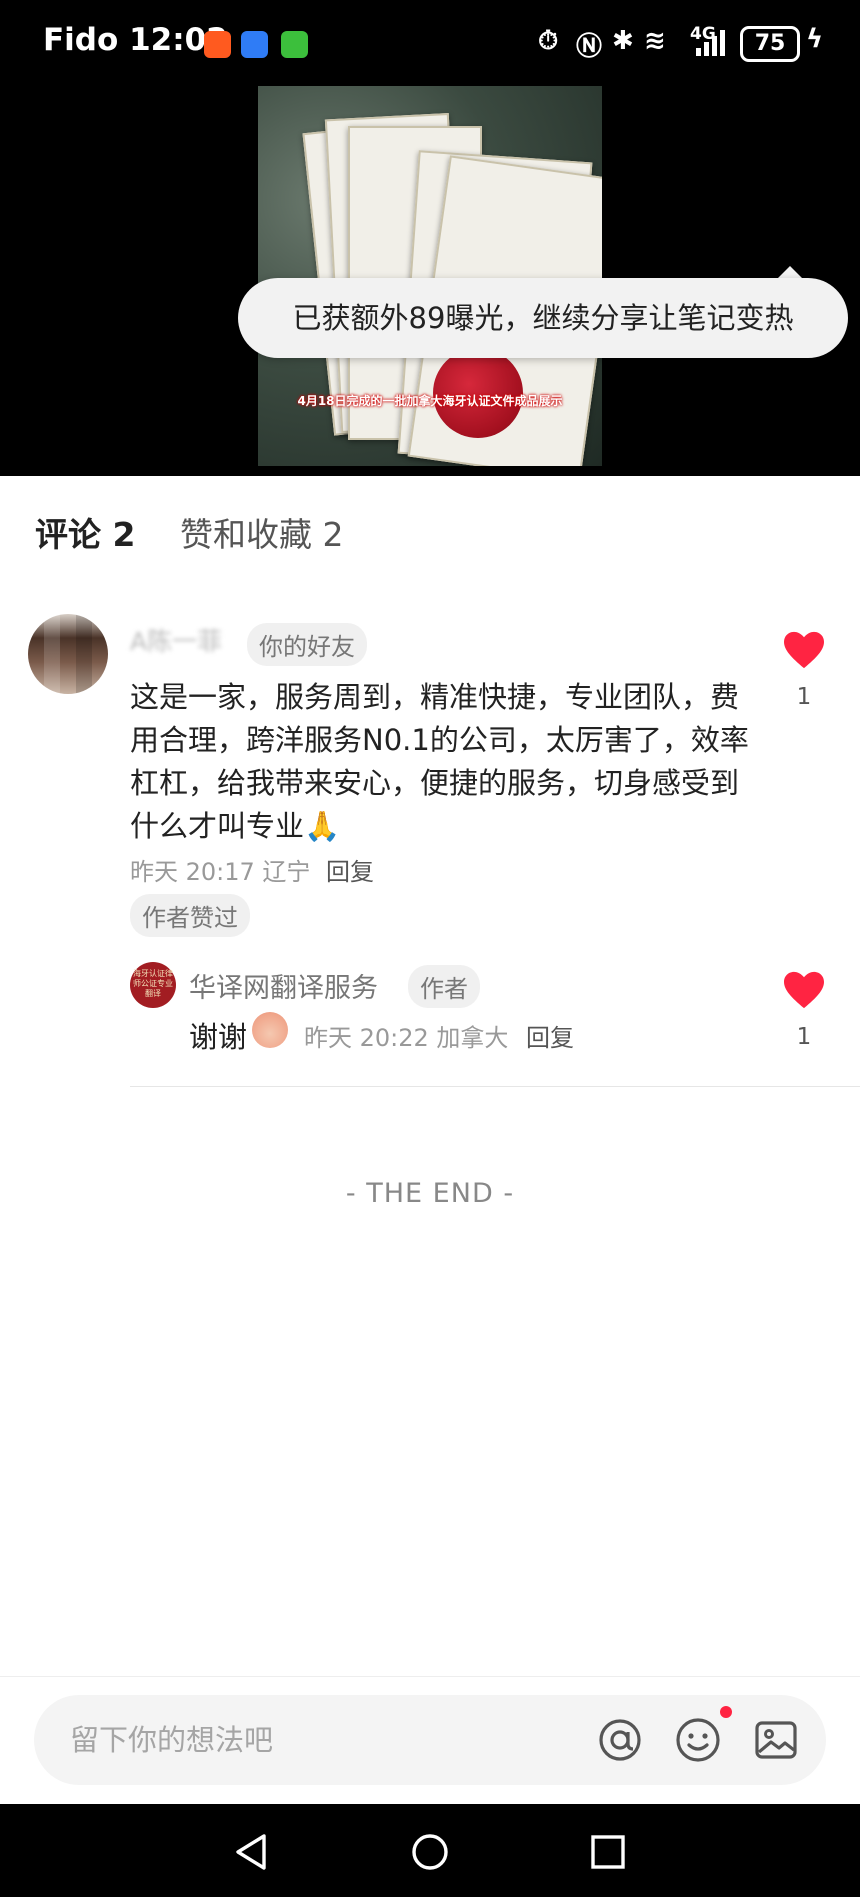  I want to click on reply-text: 谢谢, so click(218, 1035).